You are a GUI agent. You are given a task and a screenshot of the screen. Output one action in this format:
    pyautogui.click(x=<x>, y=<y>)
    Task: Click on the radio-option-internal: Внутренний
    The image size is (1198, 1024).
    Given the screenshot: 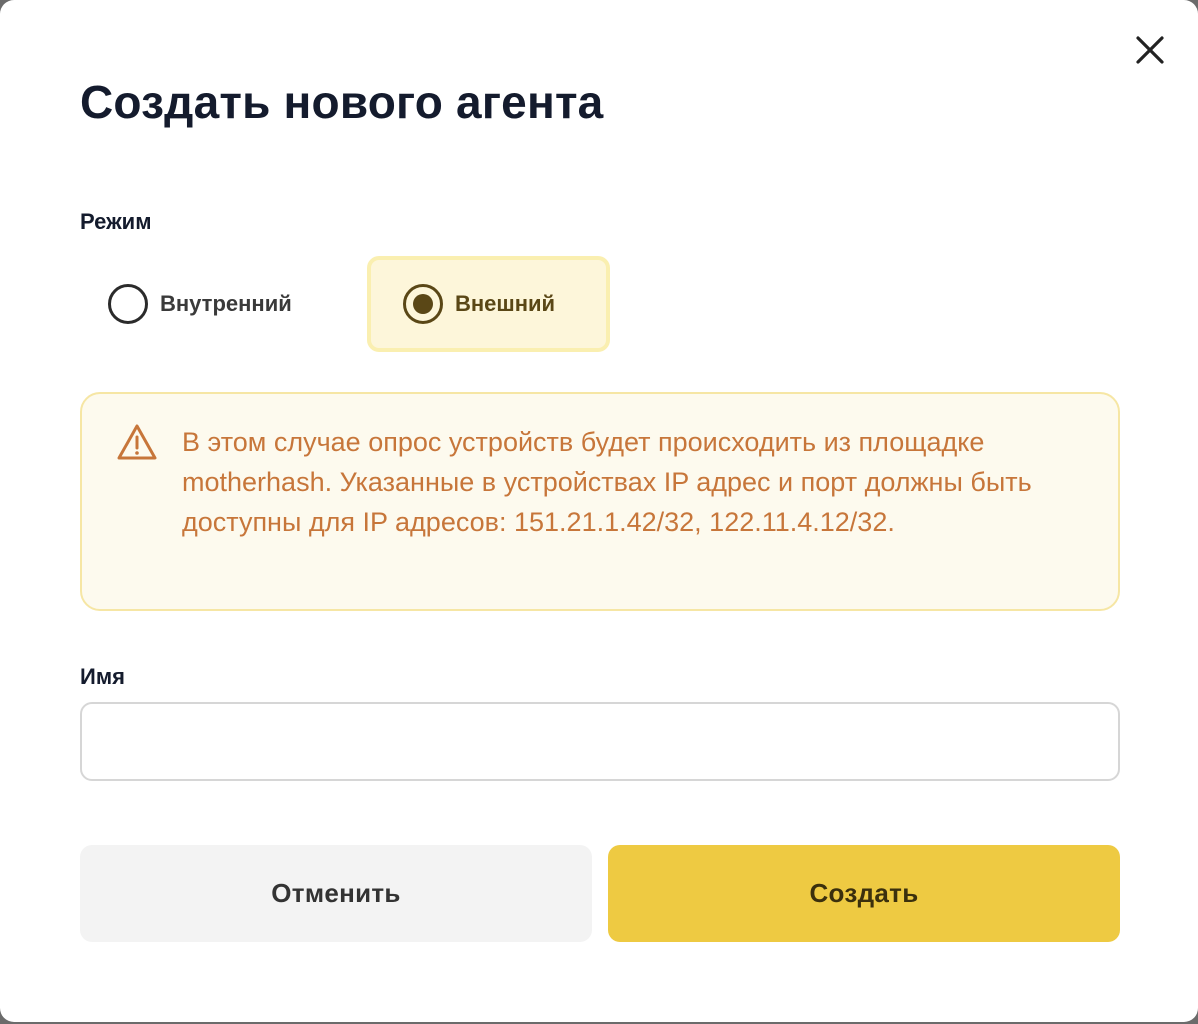 What is the action you would take?
    pyautogui.click(x=200, y=304)
    